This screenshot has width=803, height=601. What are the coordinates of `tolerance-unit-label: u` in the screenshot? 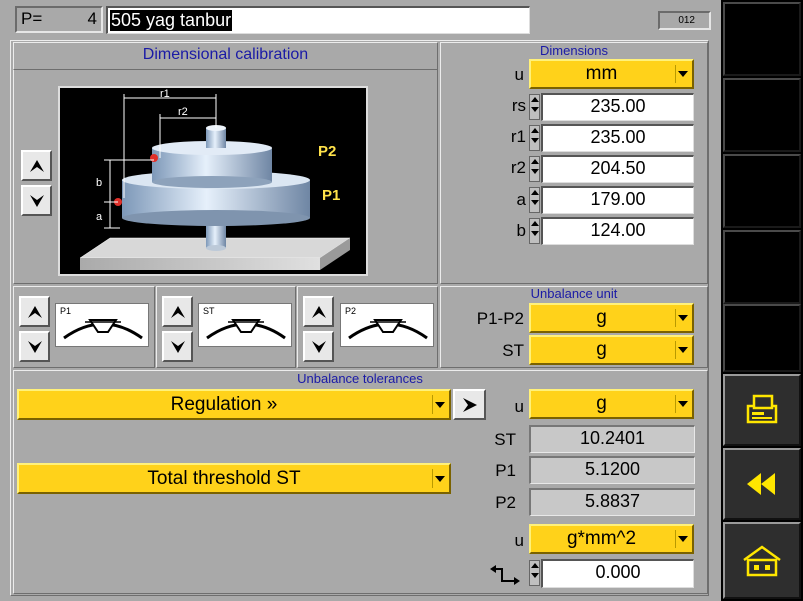 It's located at (519, 406).